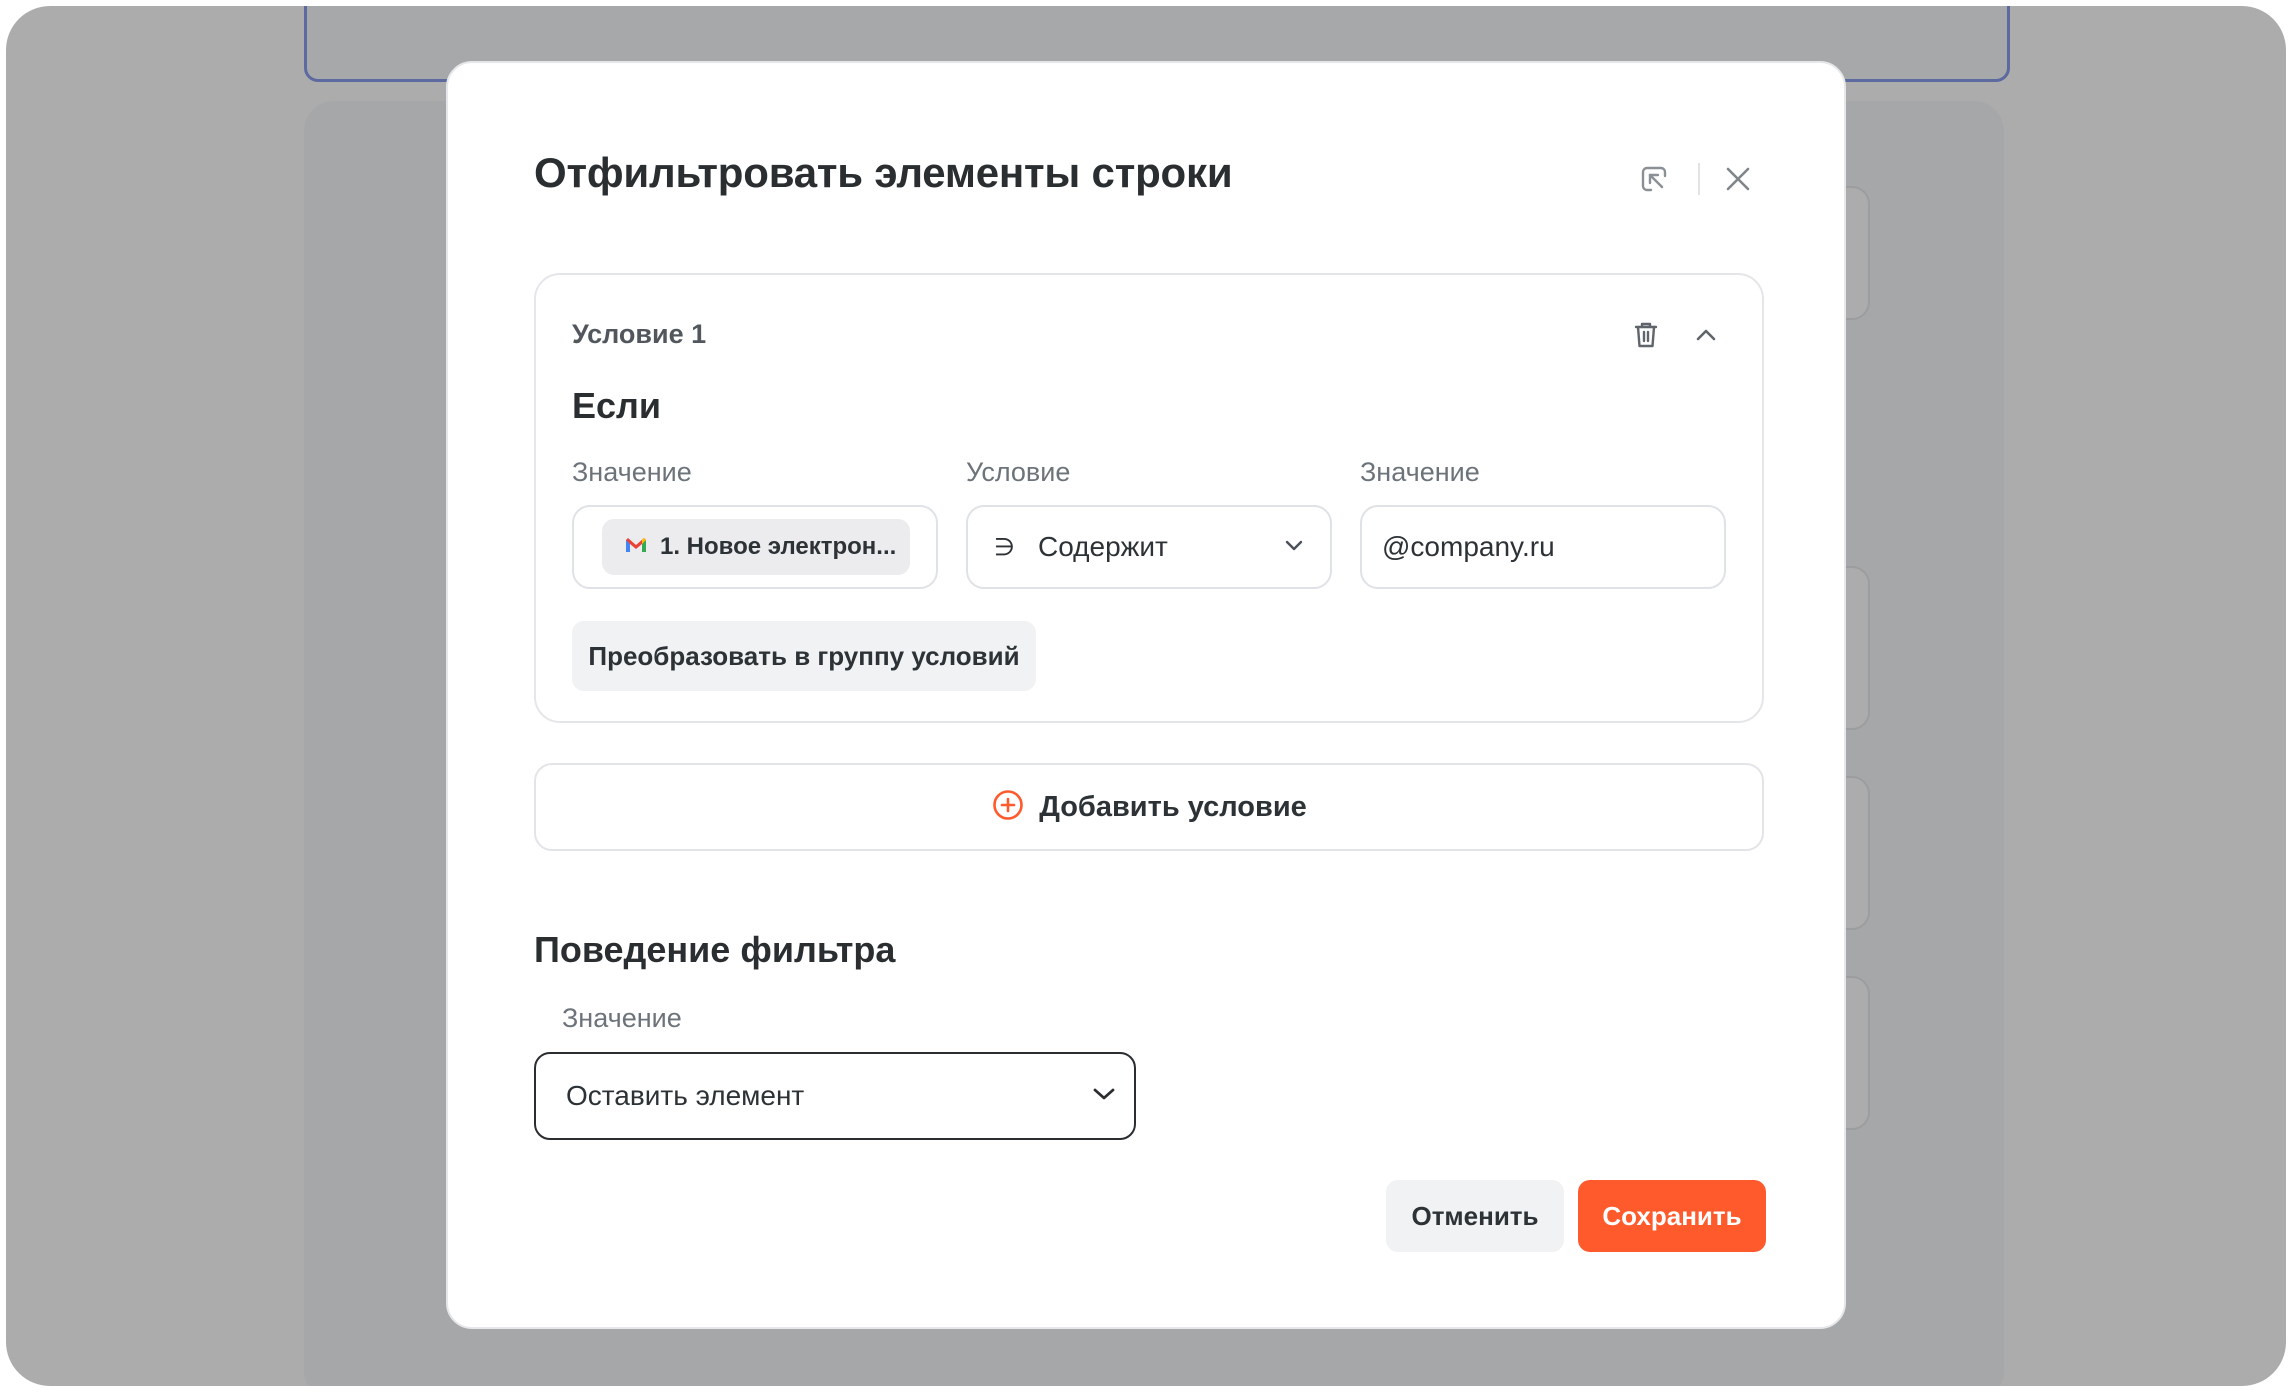 This screenshot has height=1392, width=2292. I want to click on convert-to-group-button: Преобразовать в группу условий, so click(804, 656).